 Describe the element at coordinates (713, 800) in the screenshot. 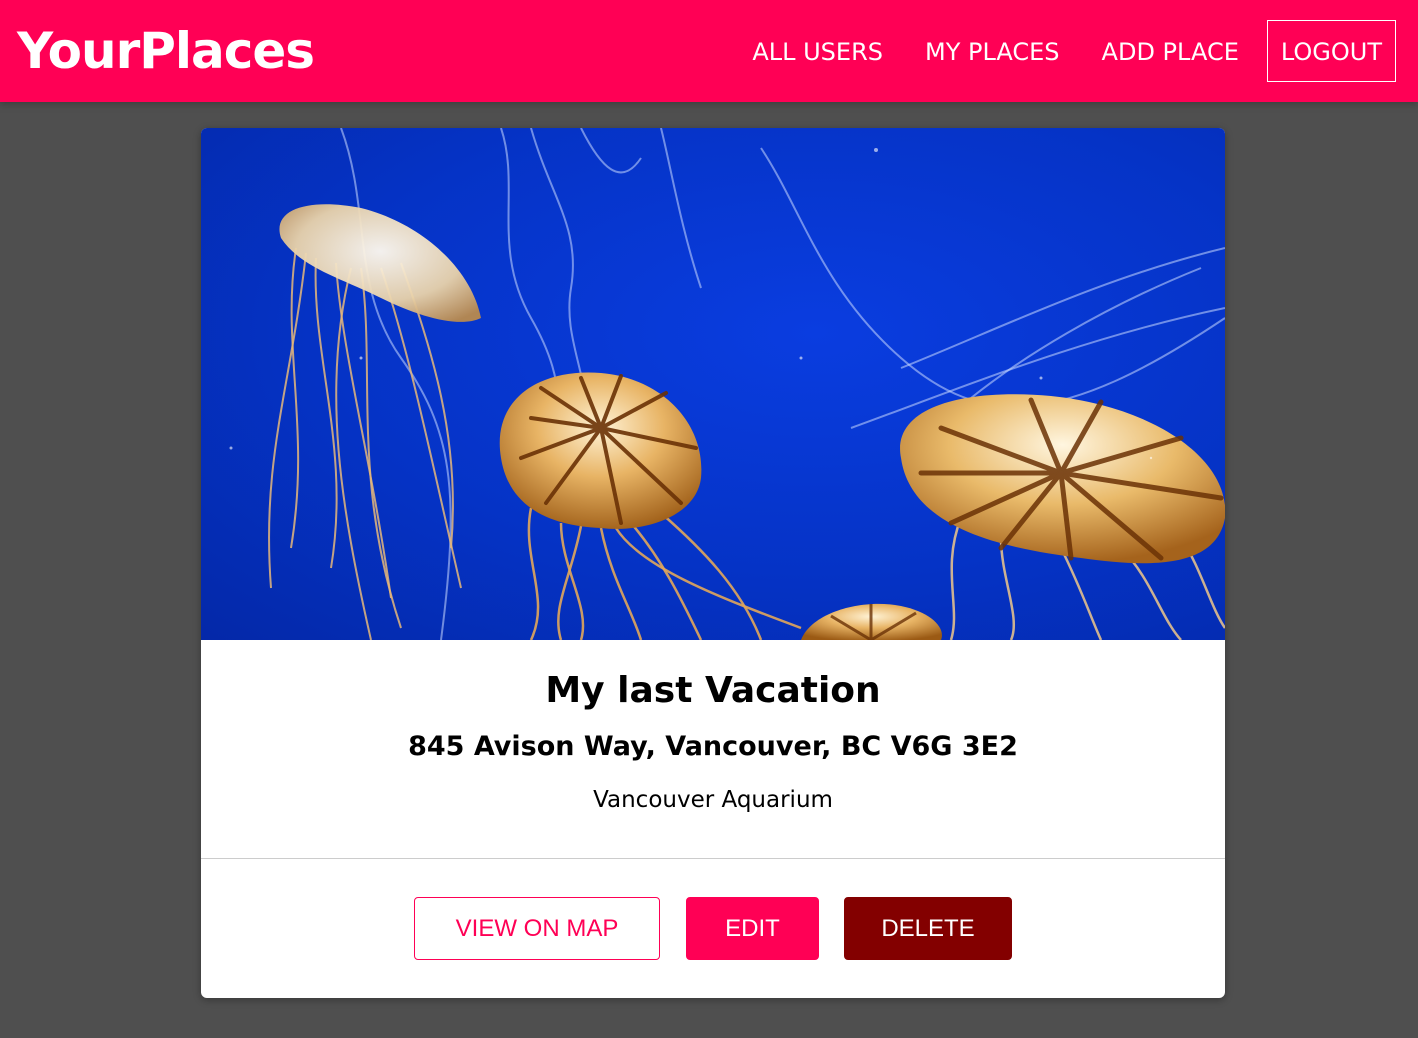

I see `place-description: Vancouver Aquarium` at that location.